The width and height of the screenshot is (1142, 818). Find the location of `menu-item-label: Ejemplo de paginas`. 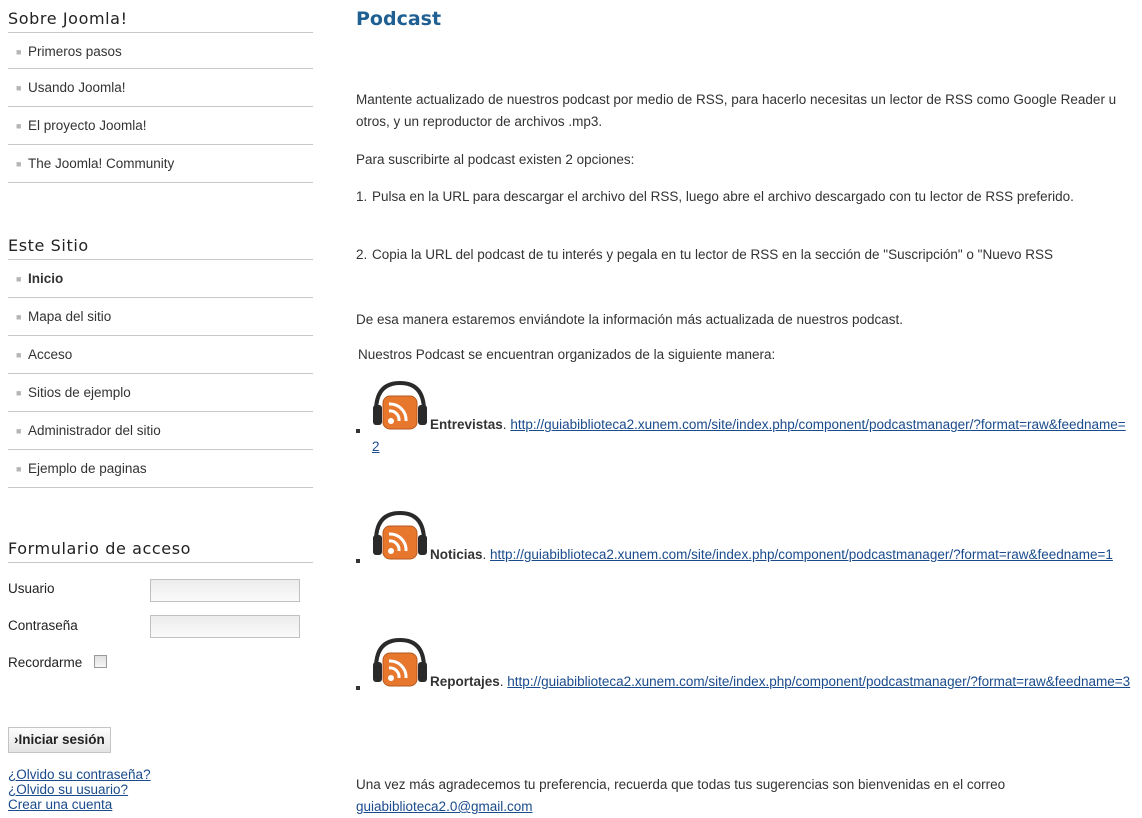

menu-item-label: Ejemplo de paginas is located at coordinates (87, 468).